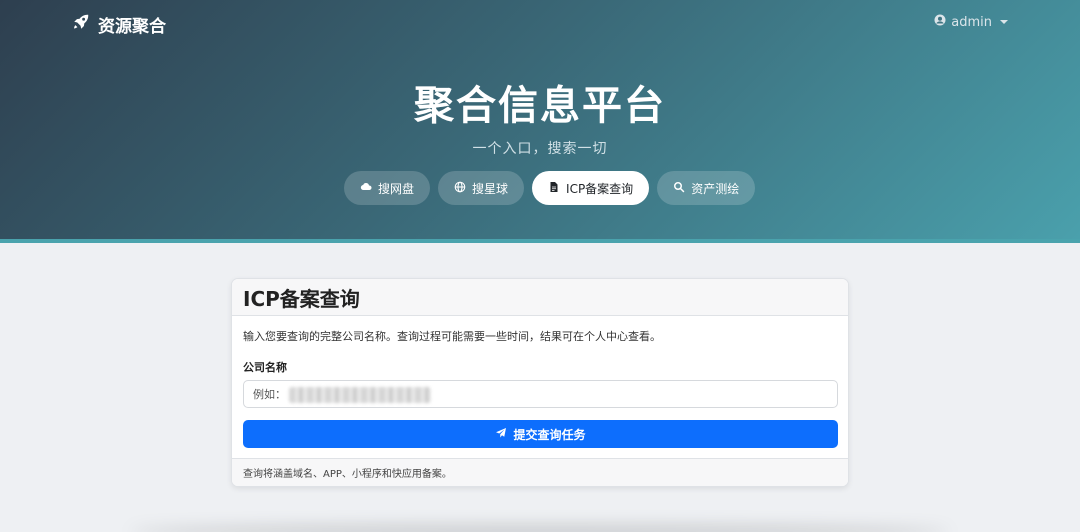  Describe the element at coordinates (452, 336) in the screenshot. I see `card-description: 输入您要查询的完整公司名称。查询过程可能需要一些时间，结果可在个人中心查看。` at that location.